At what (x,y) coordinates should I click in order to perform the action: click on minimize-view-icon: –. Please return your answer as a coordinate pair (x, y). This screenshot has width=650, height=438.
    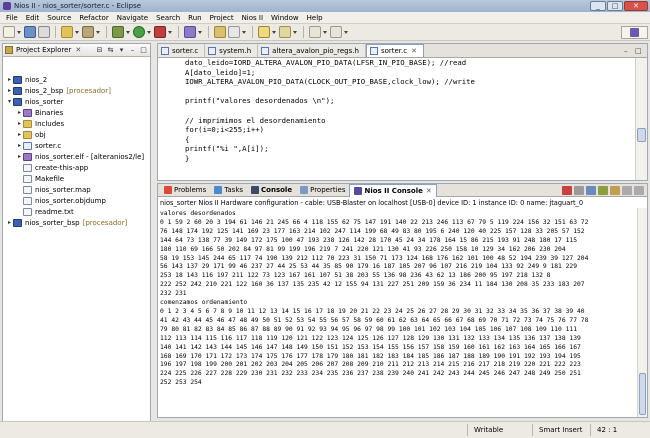
    Looking at the image, I should click on (132, 50).